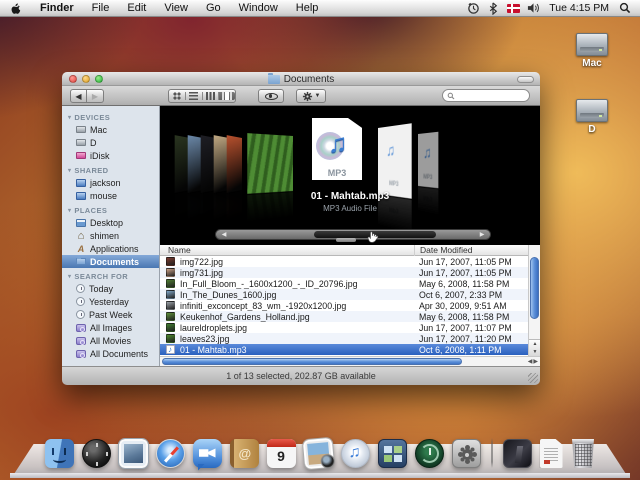 This screenshot has width=640, height=480. Describe the element at coordinates (273, 78) in the screenshot. I see `folder-proxy-icon` at that location.